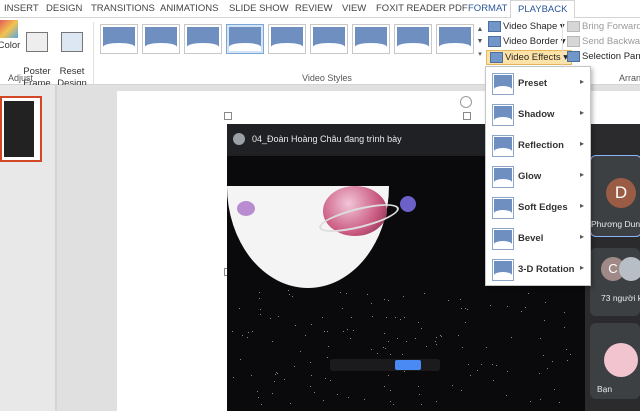  I want to click on gallery-scroll-up-icon: ▲, so click(480, 29).